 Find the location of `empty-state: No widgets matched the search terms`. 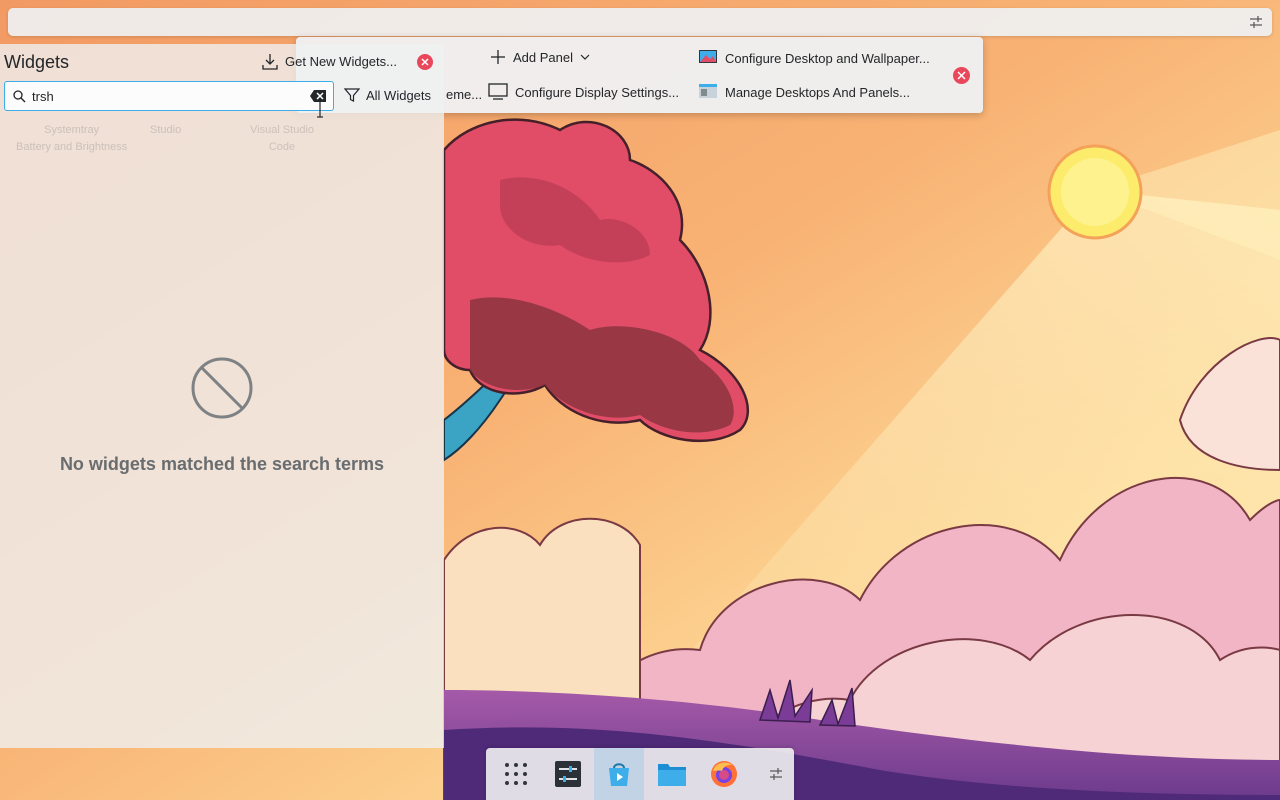

empty-state: No widgets matched the search terms is located at coordinates (222, 415).